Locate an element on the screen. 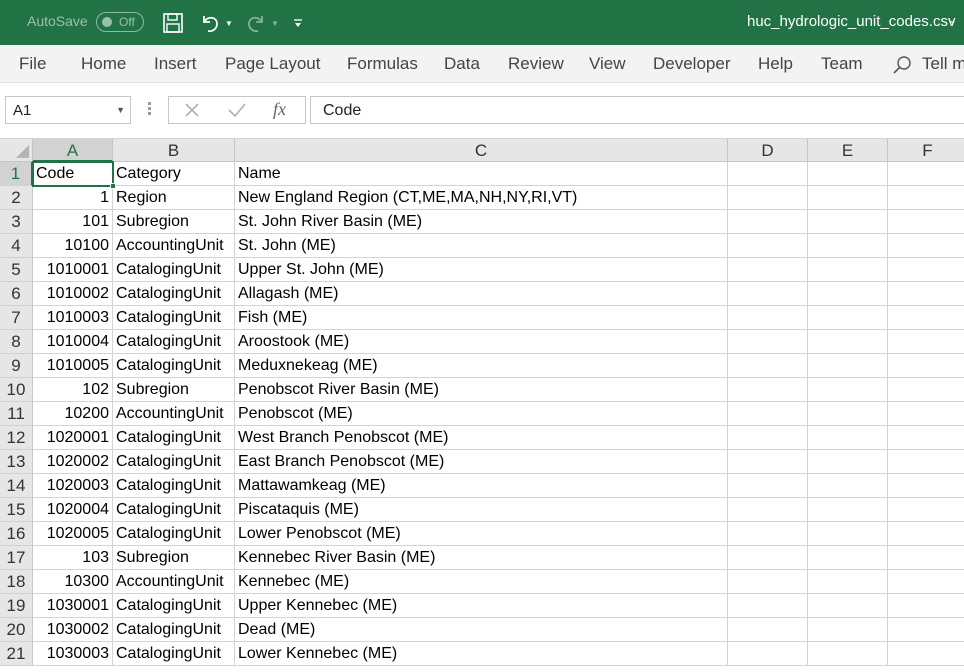 The height and width of the screenshot is (672, 964). cell-b-16: CatalogingUnit is located at coordinates (174, 534).